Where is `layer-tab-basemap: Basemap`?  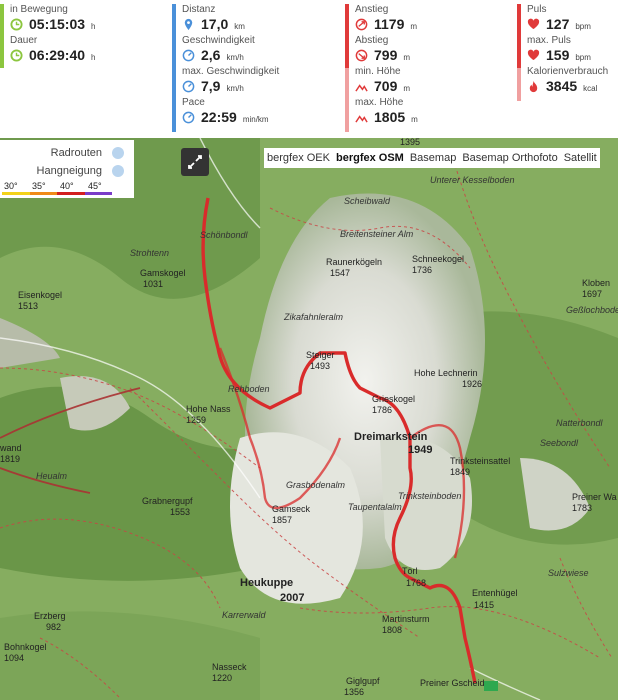 layer-tab-basemap: Basemap is located at coordinates (433, 158).